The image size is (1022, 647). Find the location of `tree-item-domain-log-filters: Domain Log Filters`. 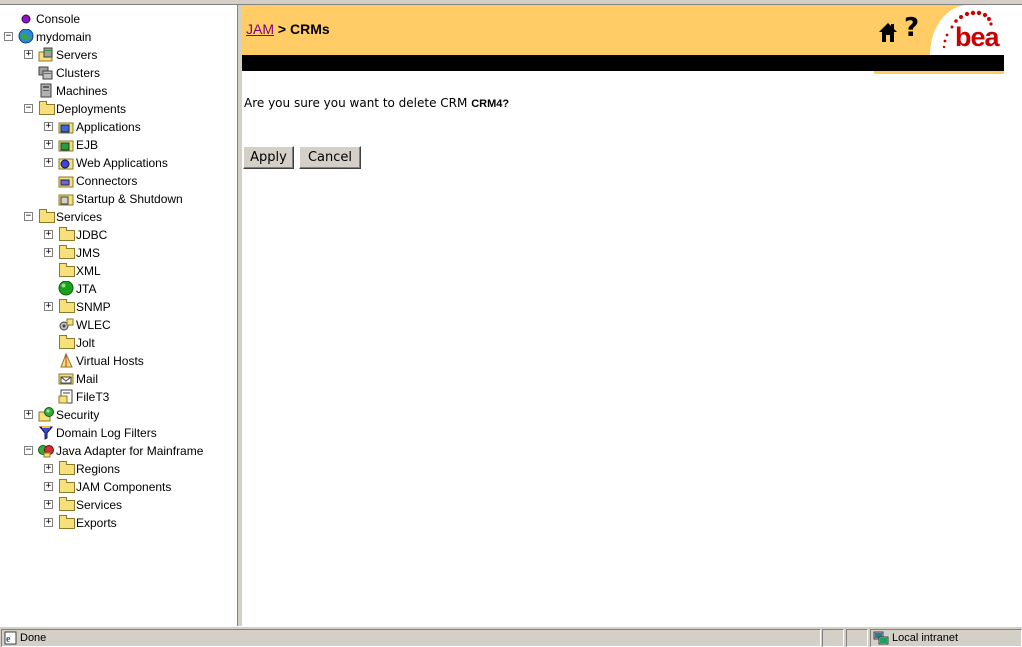

tree-item-domain-log-filters: Domain Log Filters is located at coordinates (118, 433).